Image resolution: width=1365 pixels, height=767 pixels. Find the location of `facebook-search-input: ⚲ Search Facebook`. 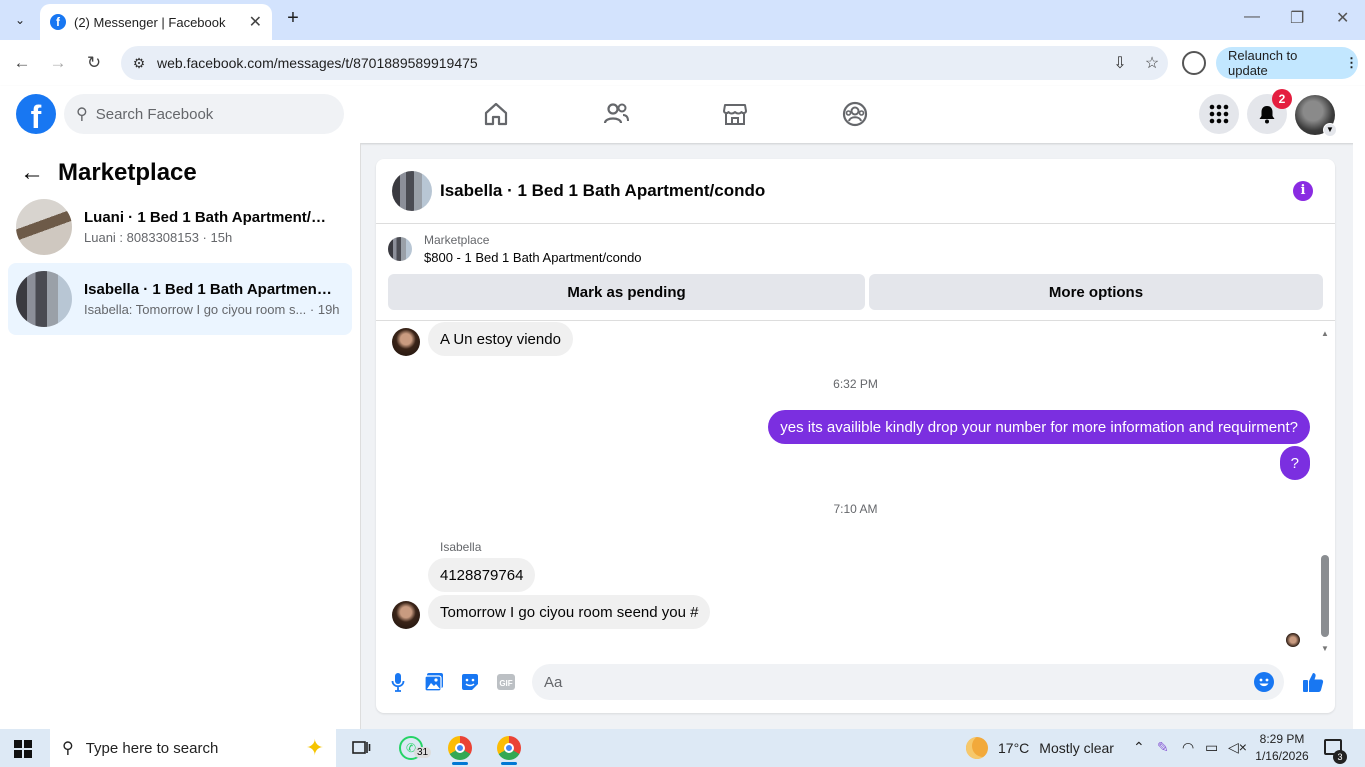

facebook-search-input: ⚲ Search Facebook is located at coordinates (204, 114).